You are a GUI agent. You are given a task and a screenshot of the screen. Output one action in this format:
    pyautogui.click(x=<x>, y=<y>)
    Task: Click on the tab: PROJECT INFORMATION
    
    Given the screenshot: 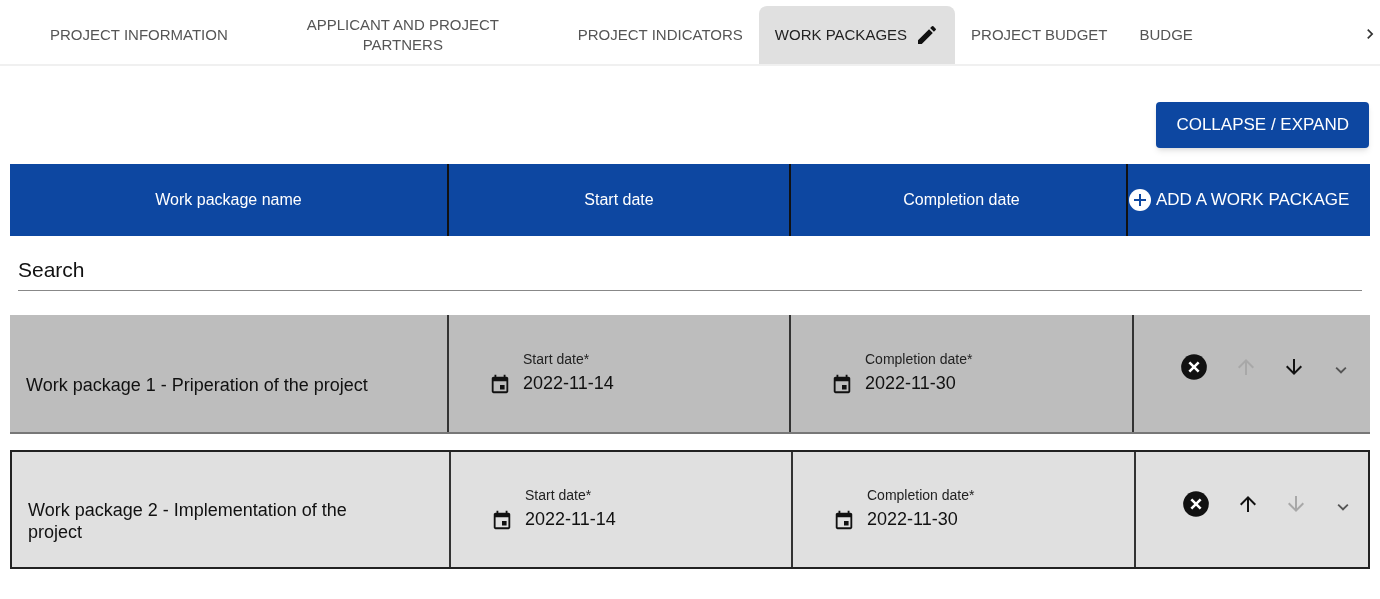 What is the action you would take?
    pyautogui.click(x=139, y=35)
    